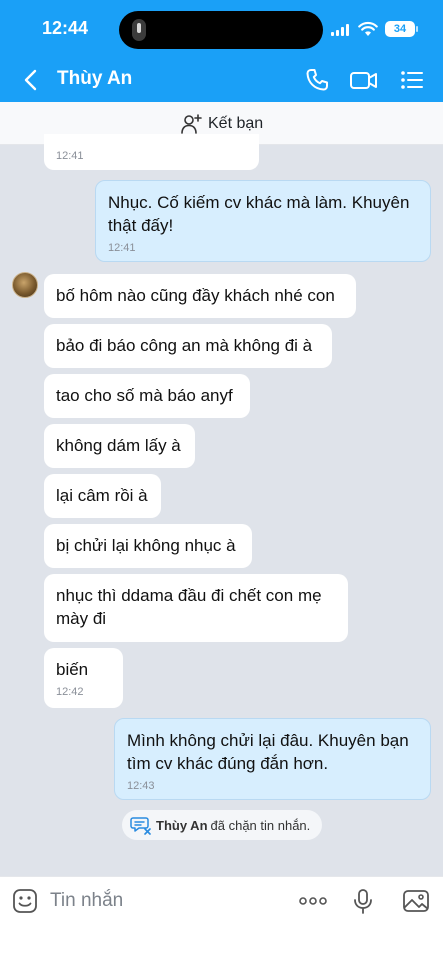 This screenshot has width=443, height=960. What do you see at coordinates (313, 901) in the screenshot?
I see `more-dots-icon` at bounding box center [313, 901].